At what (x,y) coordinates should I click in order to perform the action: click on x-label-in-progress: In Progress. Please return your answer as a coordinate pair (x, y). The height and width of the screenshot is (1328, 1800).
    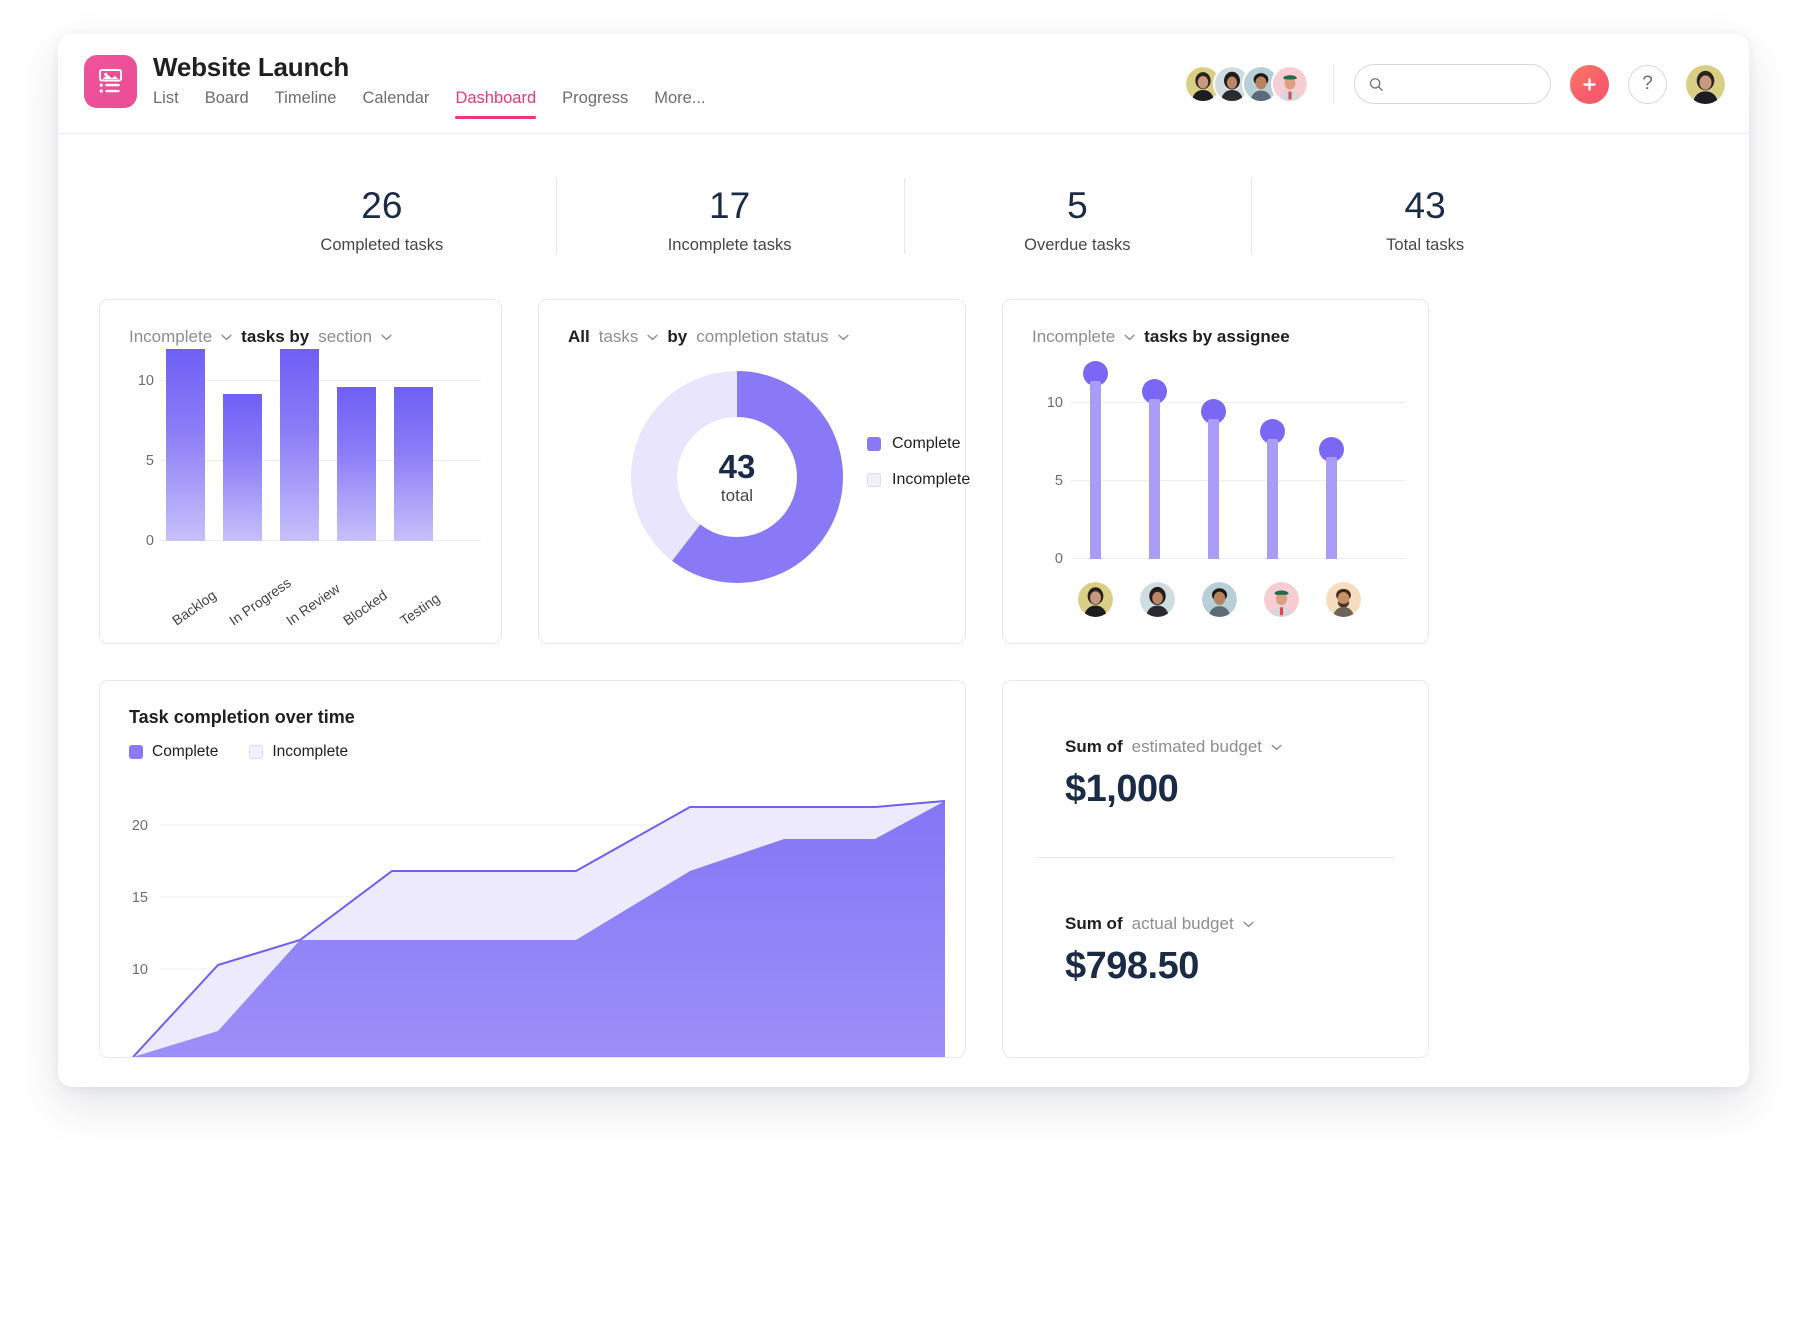
    Looking at the image, I should click on (260, 601).